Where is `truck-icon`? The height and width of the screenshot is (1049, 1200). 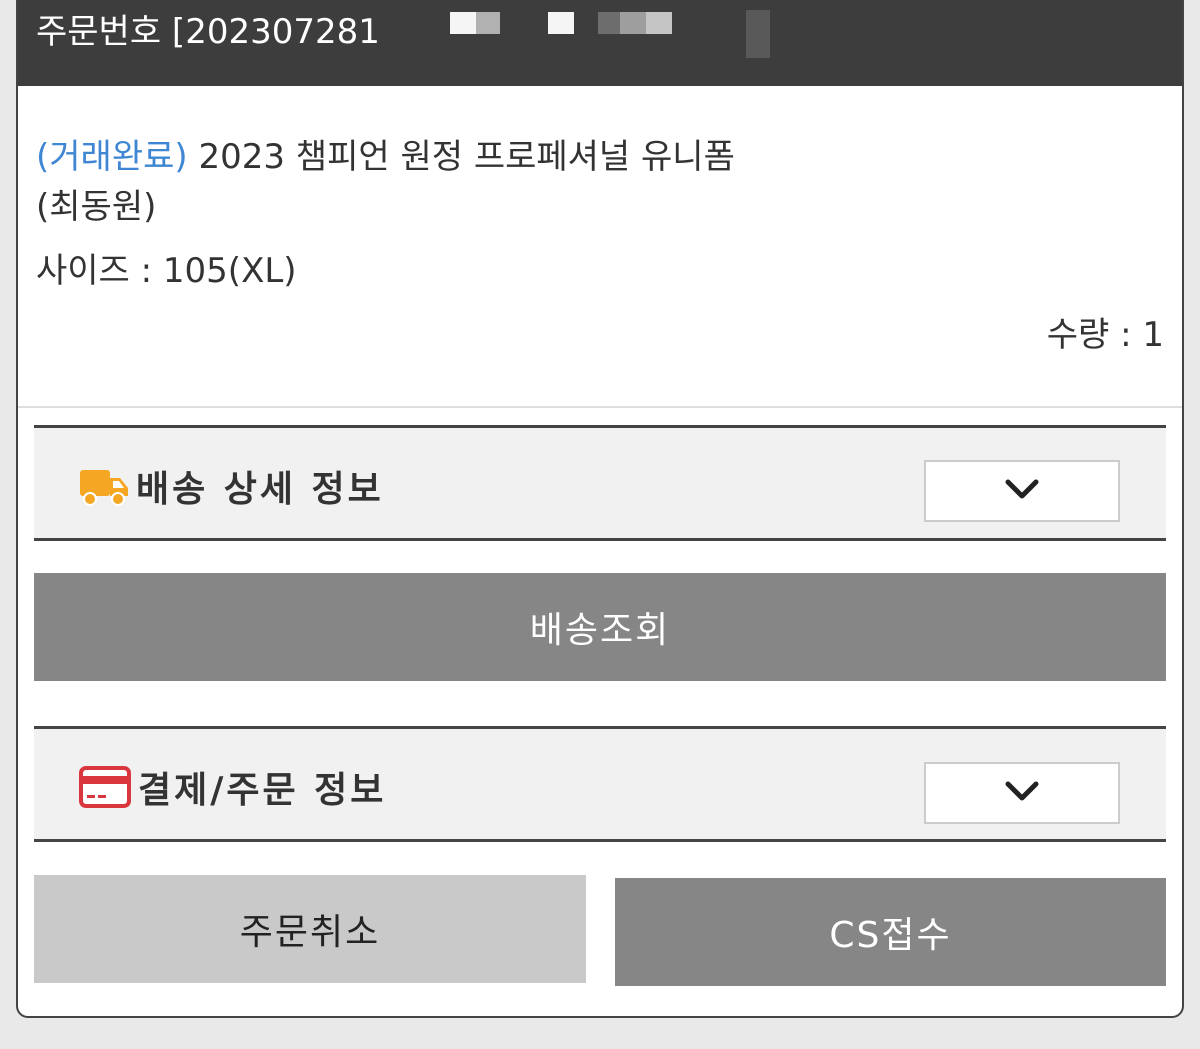
truck-icon is located at coordinates (104, 489).